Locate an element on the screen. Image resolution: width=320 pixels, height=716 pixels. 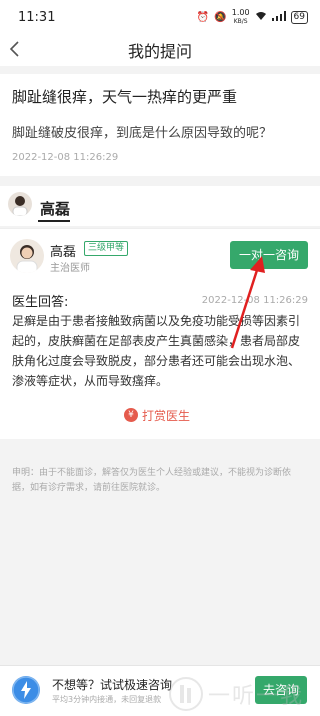
page-title: 我的提问 is located at coordinates (159, 51).